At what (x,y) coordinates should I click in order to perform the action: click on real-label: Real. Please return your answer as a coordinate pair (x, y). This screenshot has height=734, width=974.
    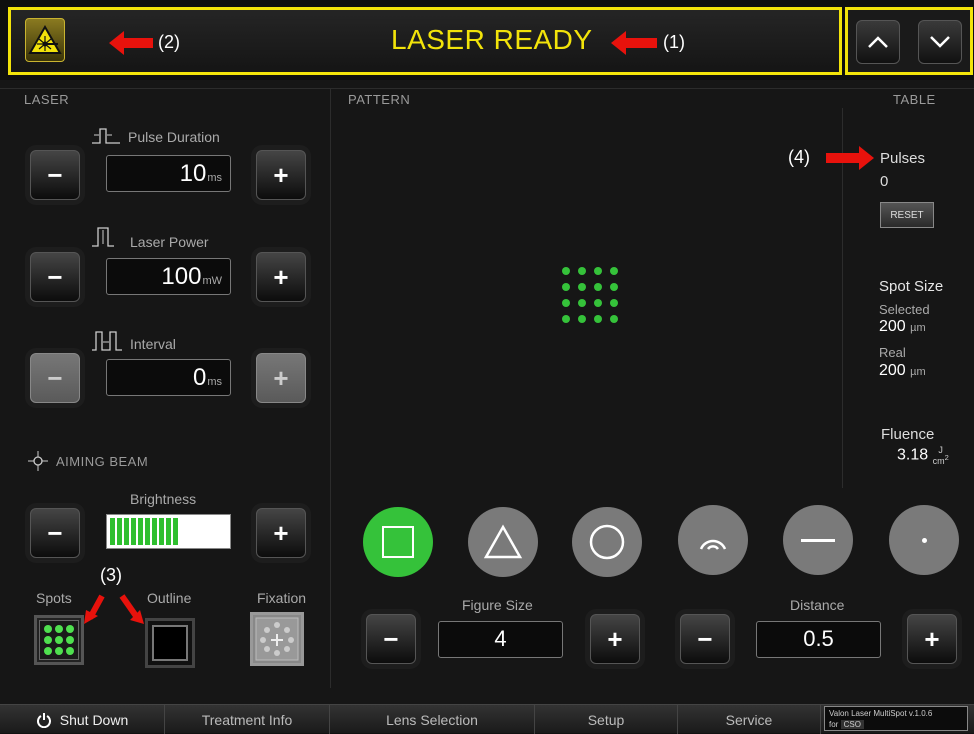
    Looking at the image, I should click on (892, 352).